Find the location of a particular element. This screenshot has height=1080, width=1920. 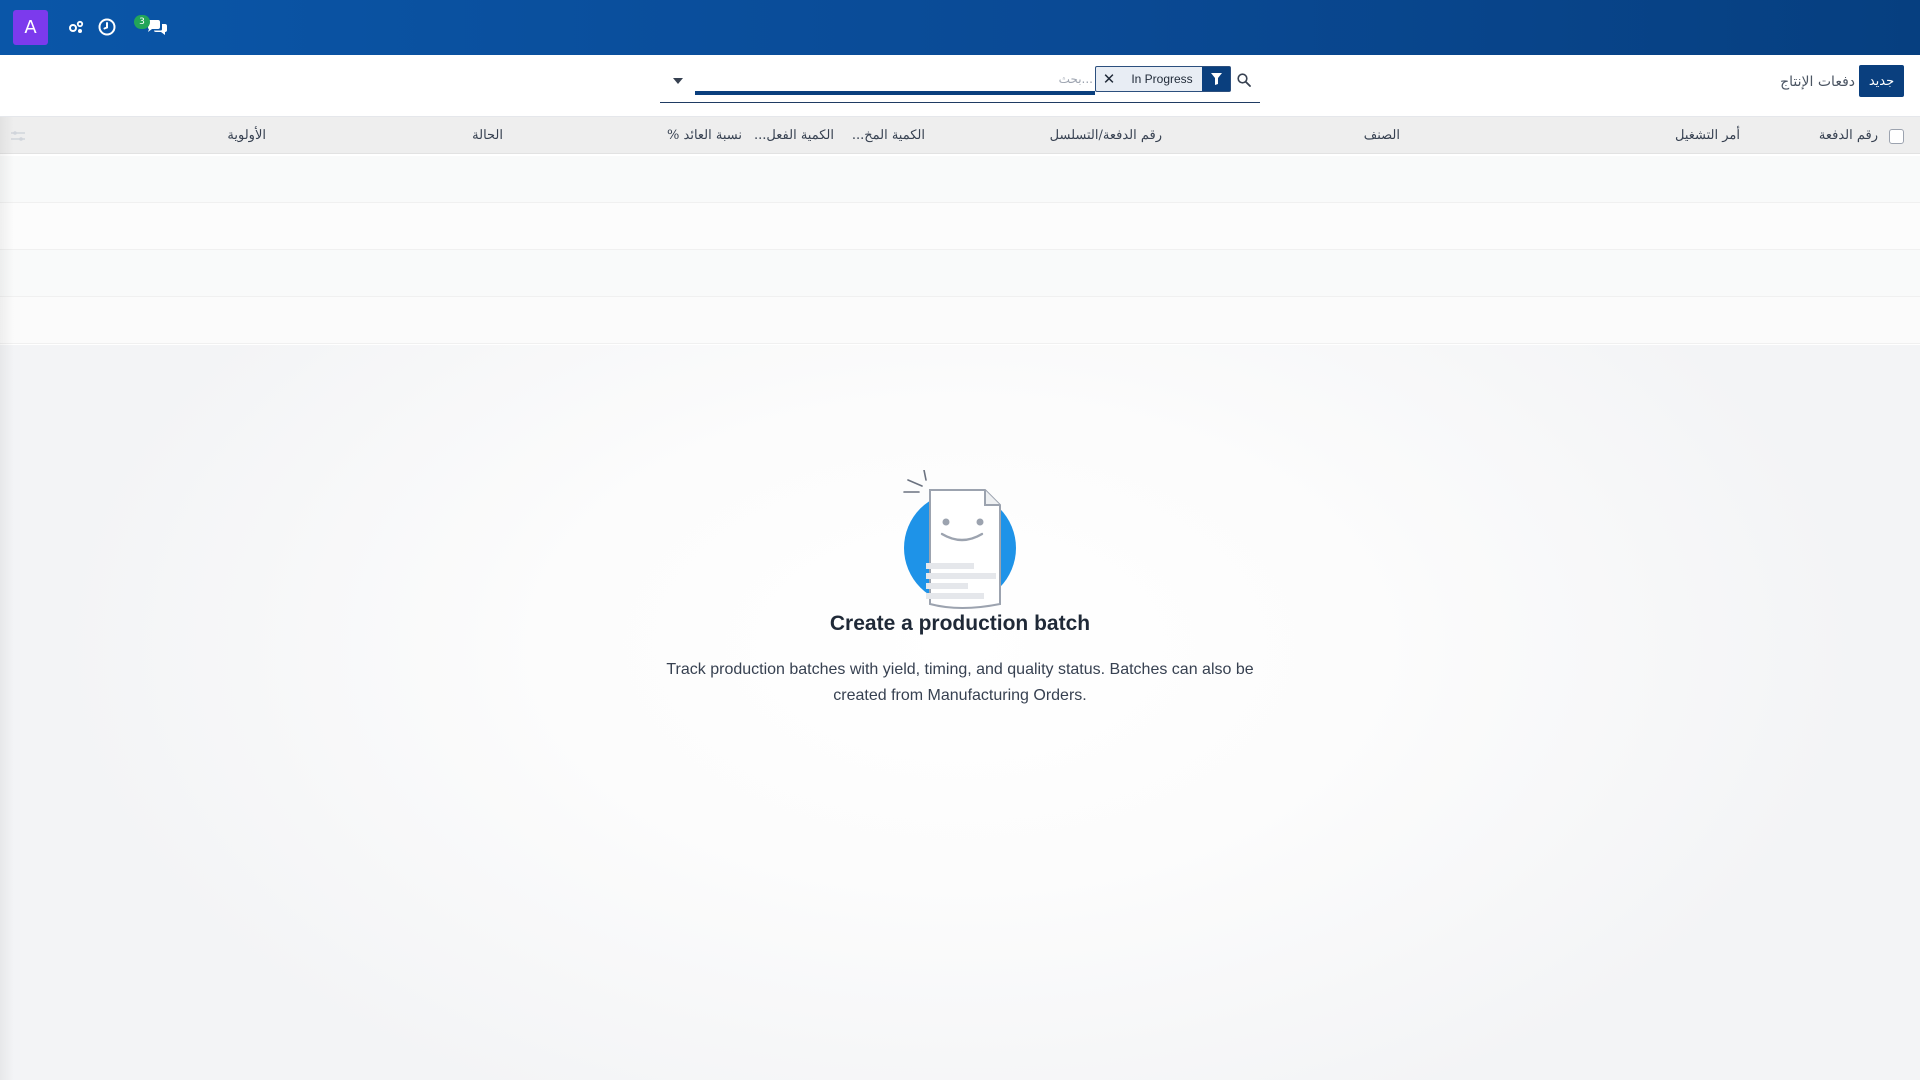

facet-remove-icon: ✕ is located at coordinates (1109, 79).